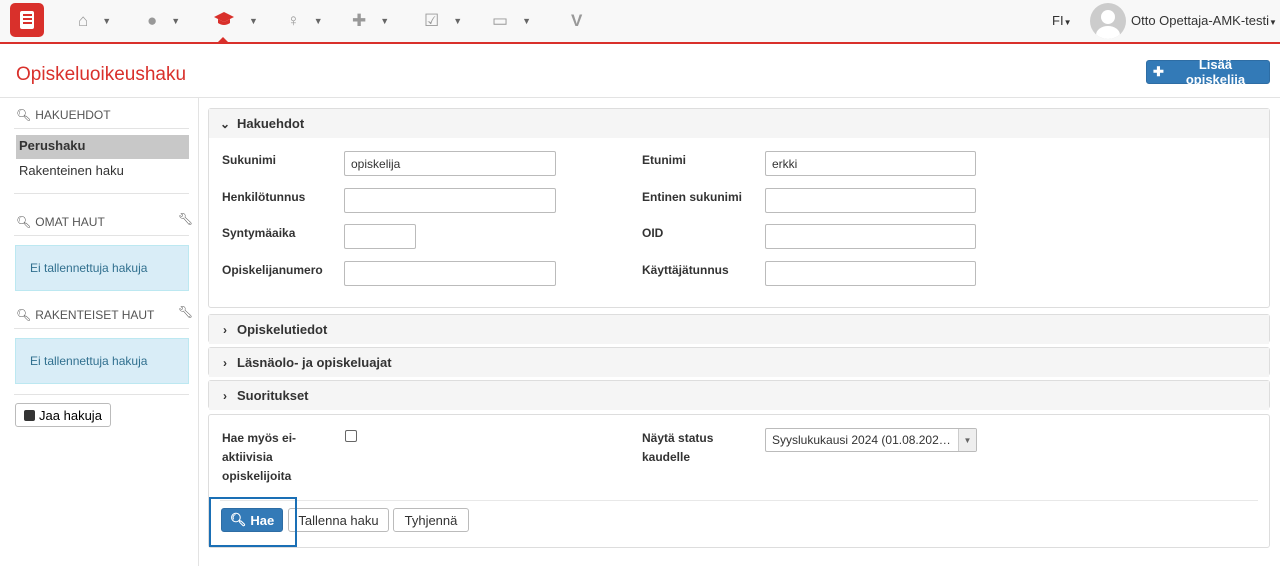 The height and width of the screenshot is (566, 1280). What do you see at coordinates (235, 21) in the screenshot?
I see `nav-studies: ▼` at bounding box center [235, 21].